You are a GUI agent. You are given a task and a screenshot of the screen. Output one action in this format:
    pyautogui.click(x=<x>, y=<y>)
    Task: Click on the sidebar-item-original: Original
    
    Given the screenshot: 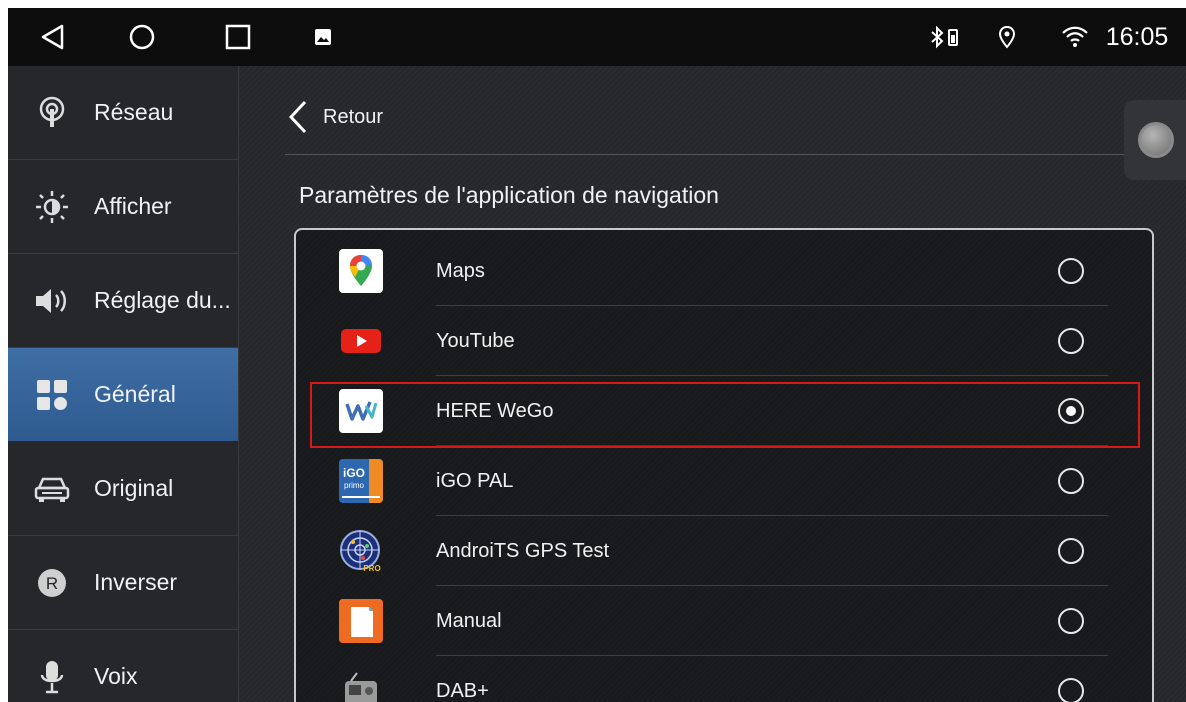 What is the action you would take?
    pyautogui.click(x=123, y=489)
    